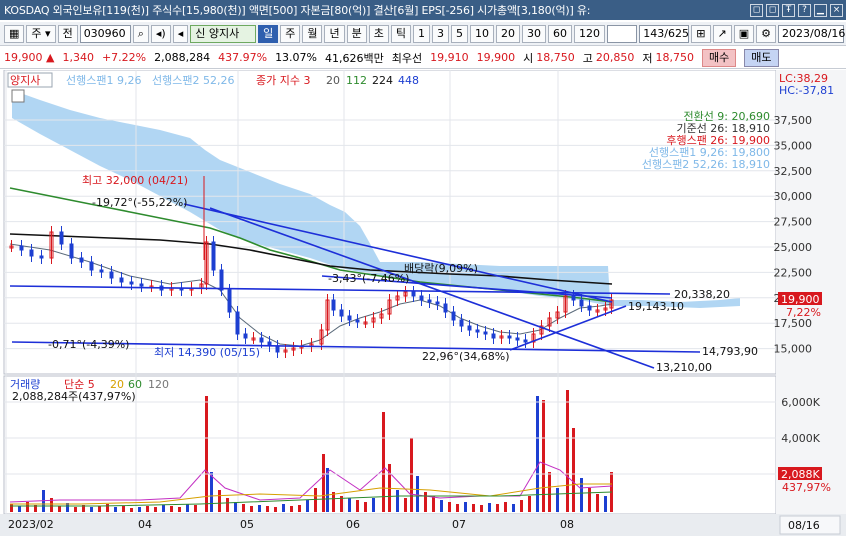 The width and height of the screenshot is (846, 536). What do you see at coordinates (701, 33) in the screenshot?
I see `chart-config-icon: ⊞` at bounding box center [701, 33].